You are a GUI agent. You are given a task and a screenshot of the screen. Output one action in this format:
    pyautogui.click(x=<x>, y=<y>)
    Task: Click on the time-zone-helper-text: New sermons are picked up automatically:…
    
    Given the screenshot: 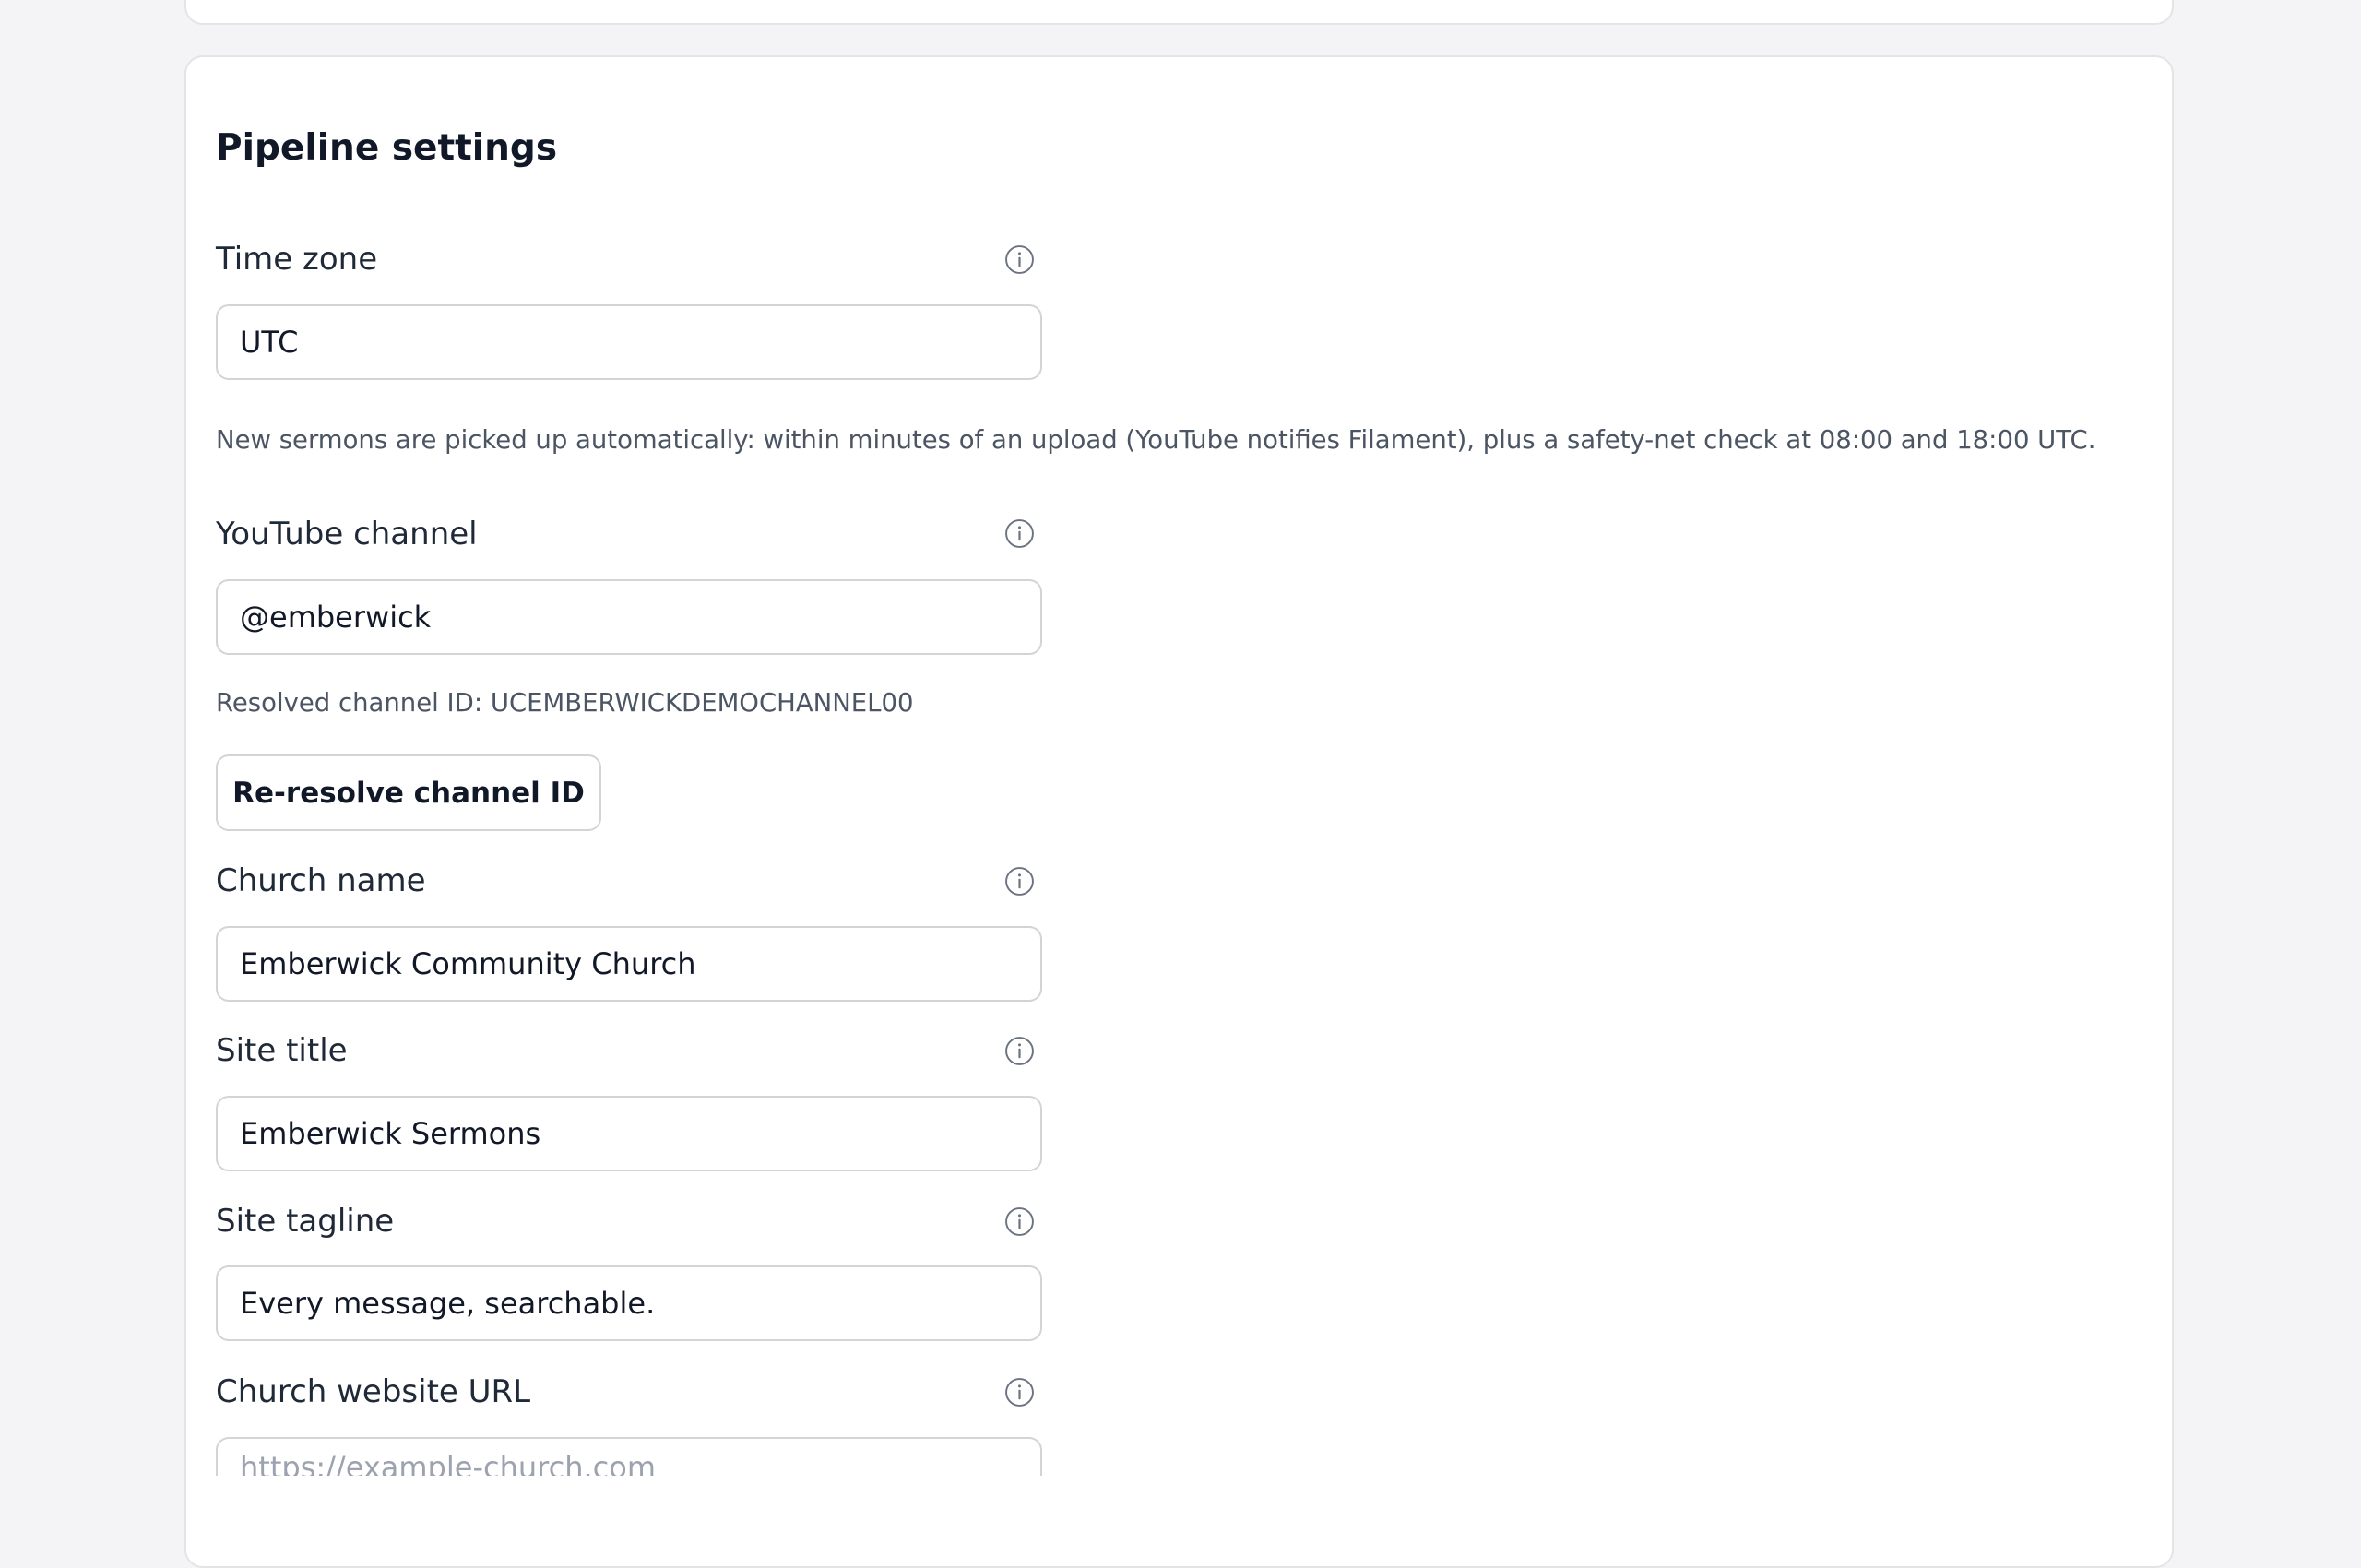 What is the action you would take?
    pyautogui.click(x=1156, y=440)
    